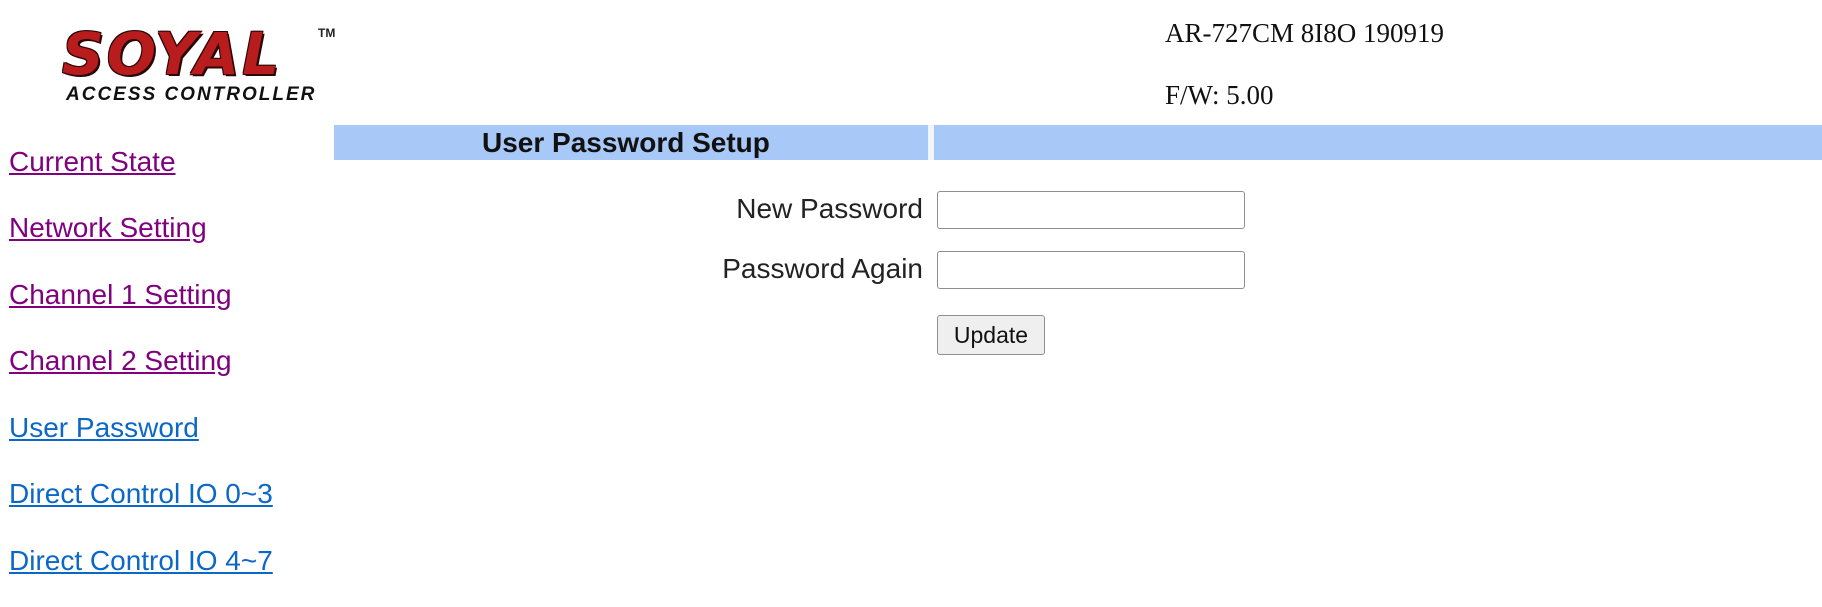 Image resolution: width=1822 pixels, height=607 pixels. I want to click on new-password-input, so click(1091, 210).